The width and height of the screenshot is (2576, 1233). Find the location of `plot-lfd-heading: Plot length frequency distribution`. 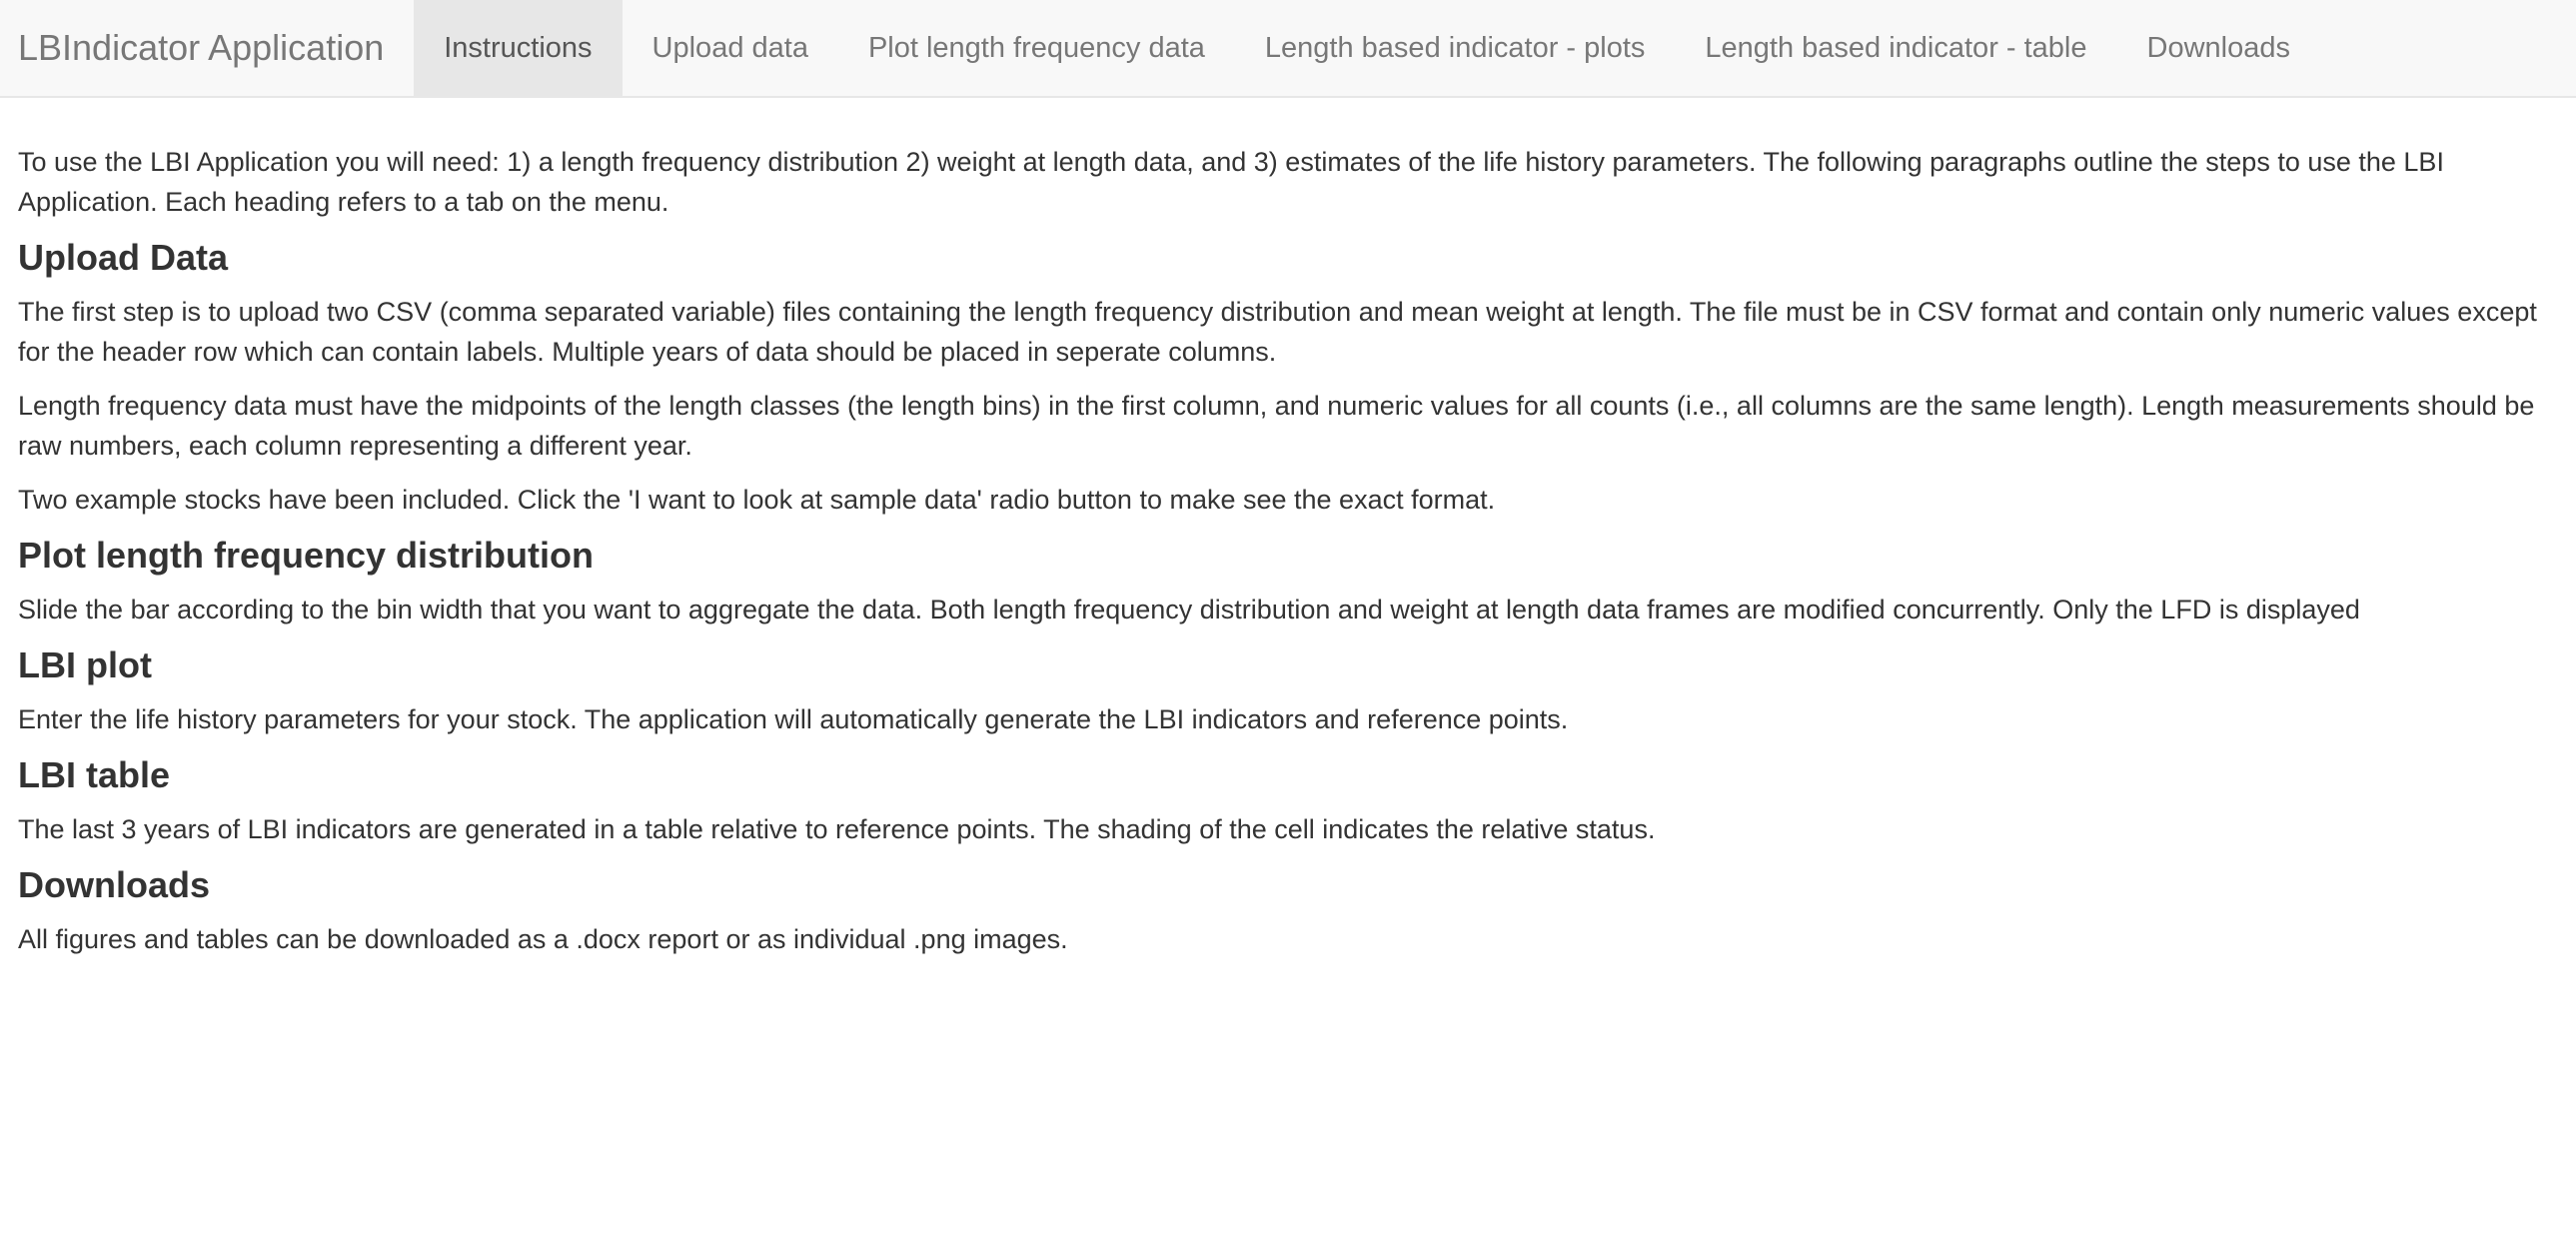

plot-lfd-heading: Plot length frequency distribution is located at coordinates (306, 556).